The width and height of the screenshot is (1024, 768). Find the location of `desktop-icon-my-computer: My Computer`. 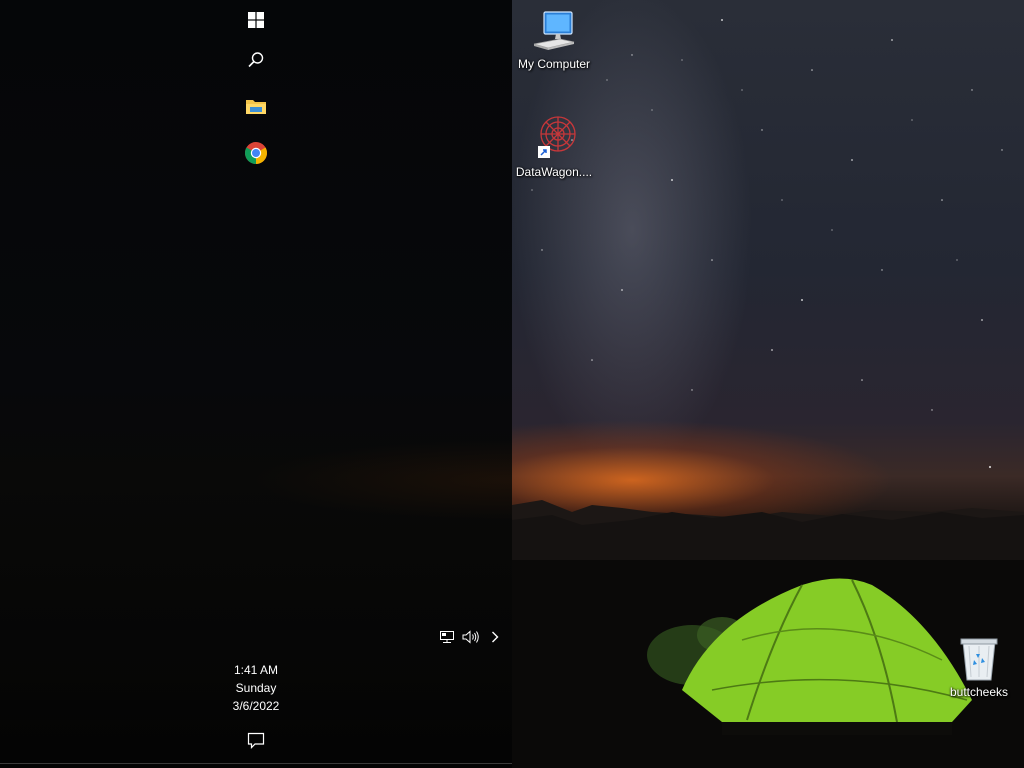

desktop-icon-my-computer: My Computer is located at coordinates (554, 40).